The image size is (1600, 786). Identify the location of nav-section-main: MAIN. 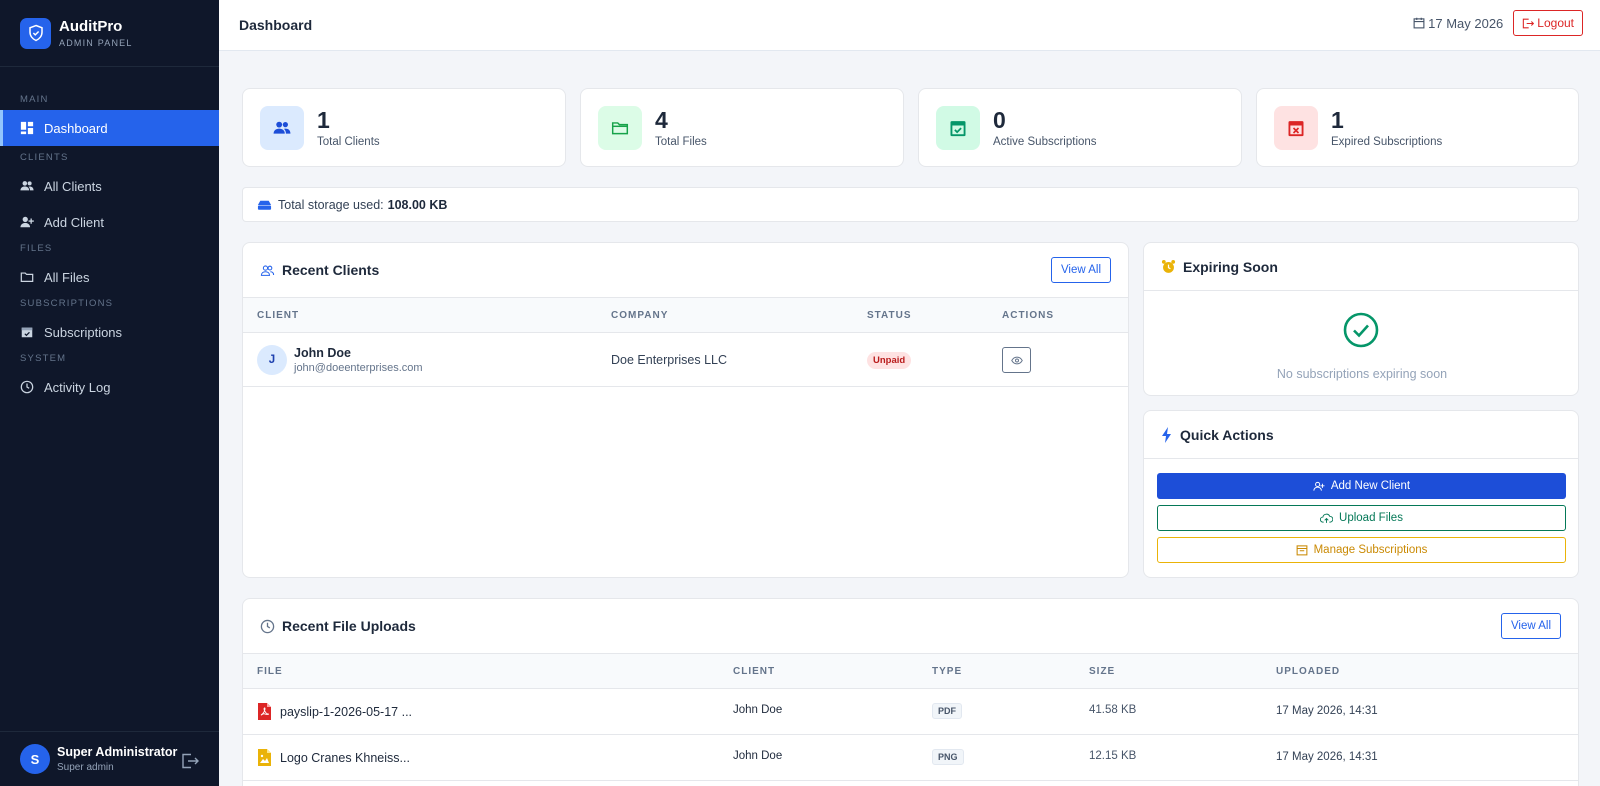
(34, 99).